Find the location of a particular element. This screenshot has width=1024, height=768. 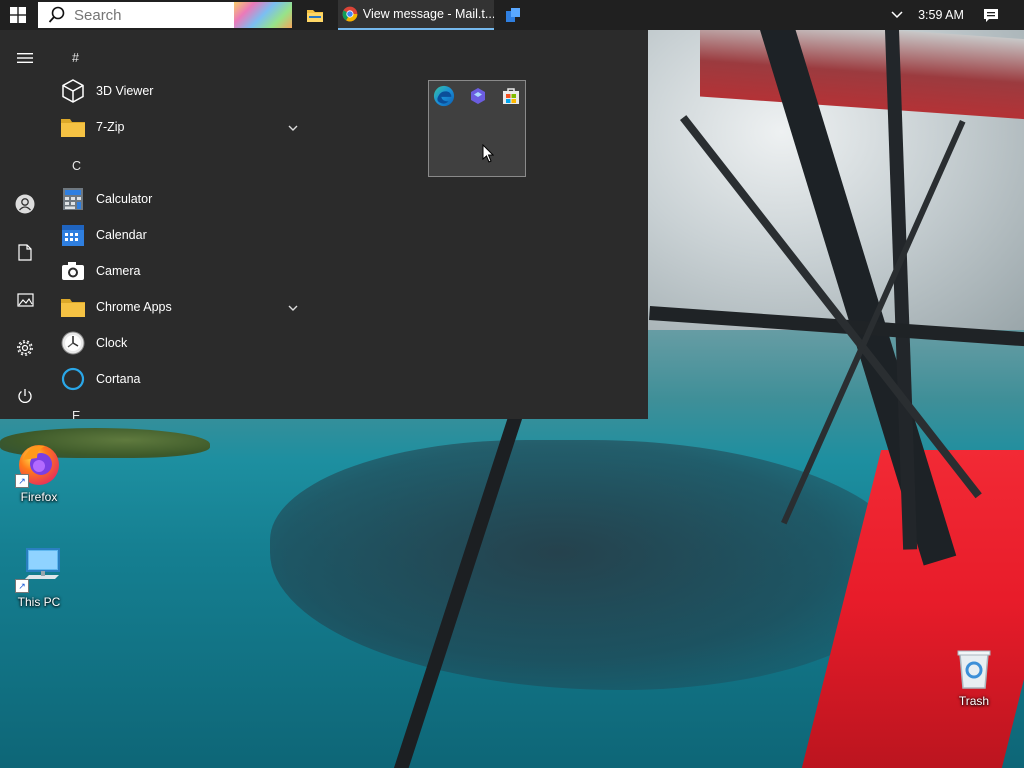

edge-icon is located at coordinates (444, 96).